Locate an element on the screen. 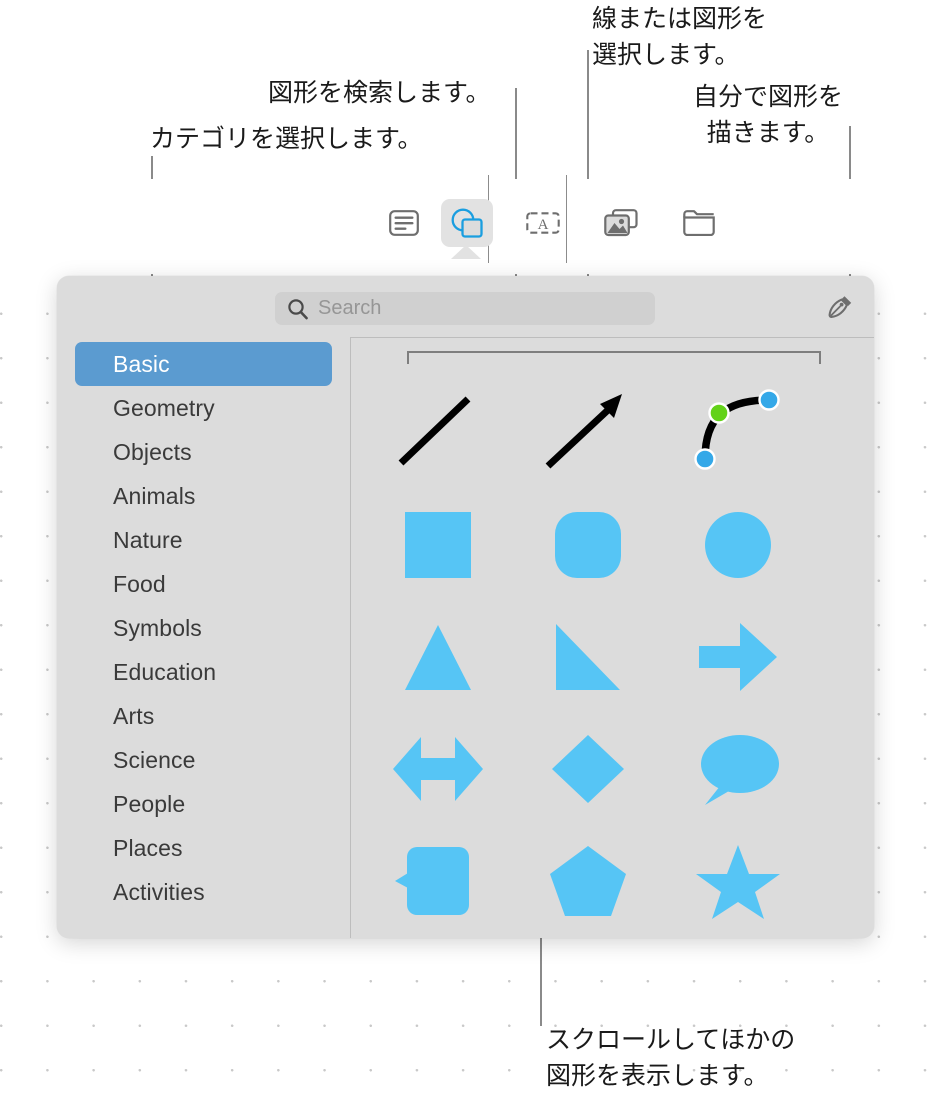 This screenshot has height=1101, width=931. double-arrow-shape is located at coordinates (438, 769).